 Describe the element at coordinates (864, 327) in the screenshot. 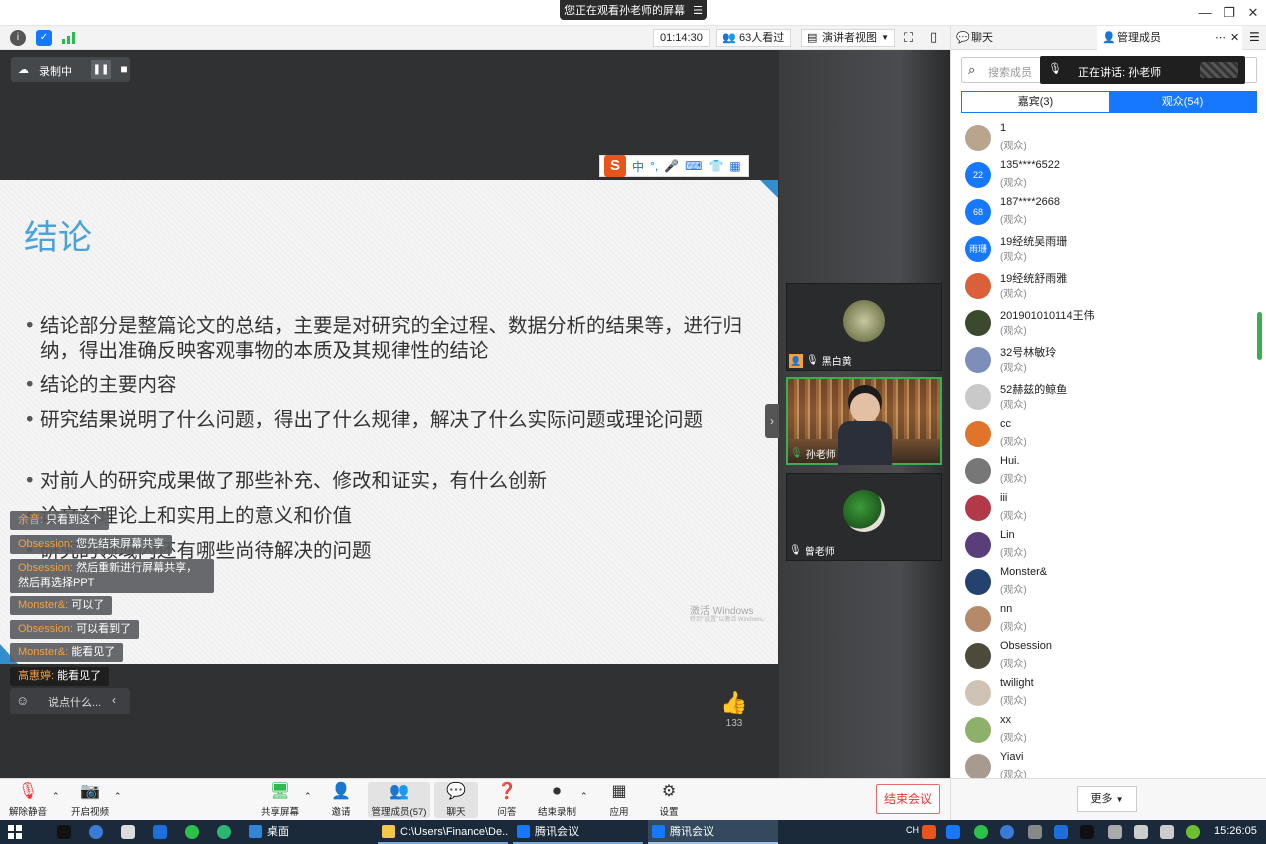

I see `video-tile: 👤 🎙 黑白黄` at that location.